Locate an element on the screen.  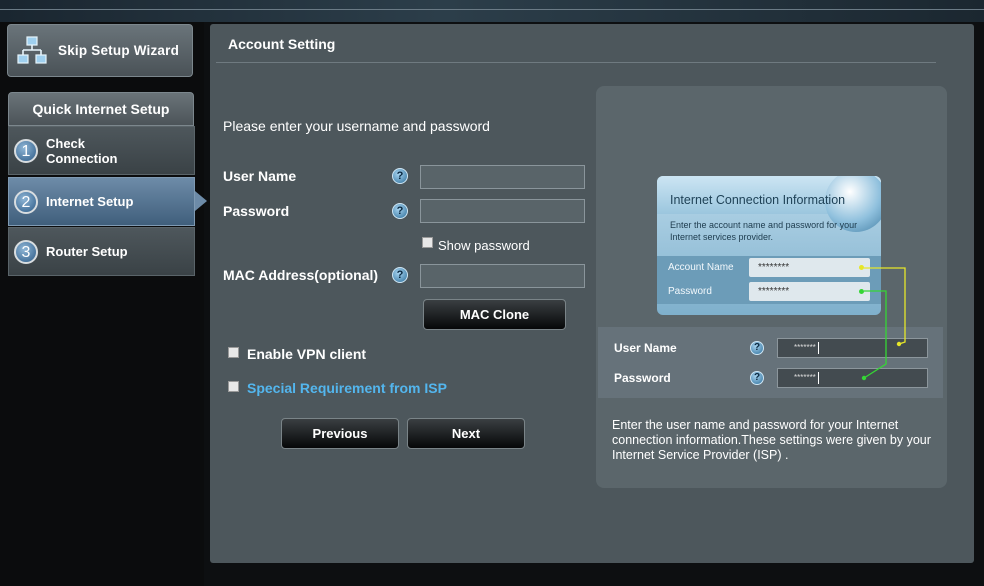
step-internet-setup: 2 Internet Setup is located at coordinates (101, 201).